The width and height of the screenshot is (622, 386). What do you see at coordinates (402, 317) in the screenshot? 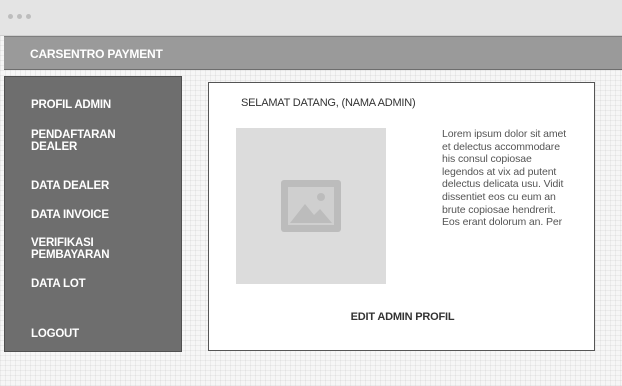
I see `edit-admin-profile-link: EDIT ADMIN PROFIL` at bounding box center [402, 317].